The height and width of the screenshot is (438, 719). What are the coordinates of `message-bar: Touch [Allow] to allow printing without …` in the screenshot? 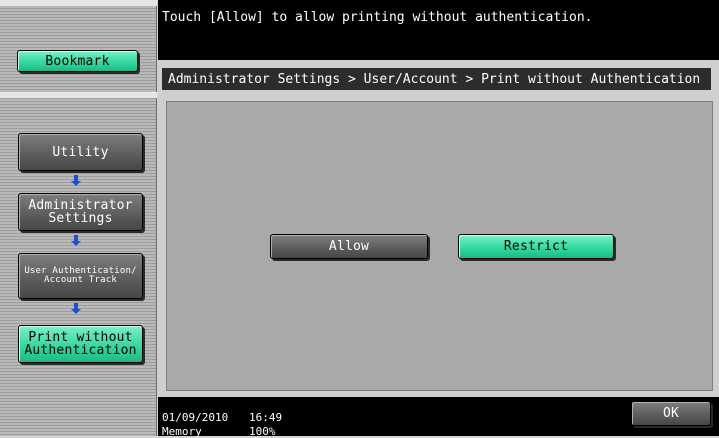 It's located at (438, 30).